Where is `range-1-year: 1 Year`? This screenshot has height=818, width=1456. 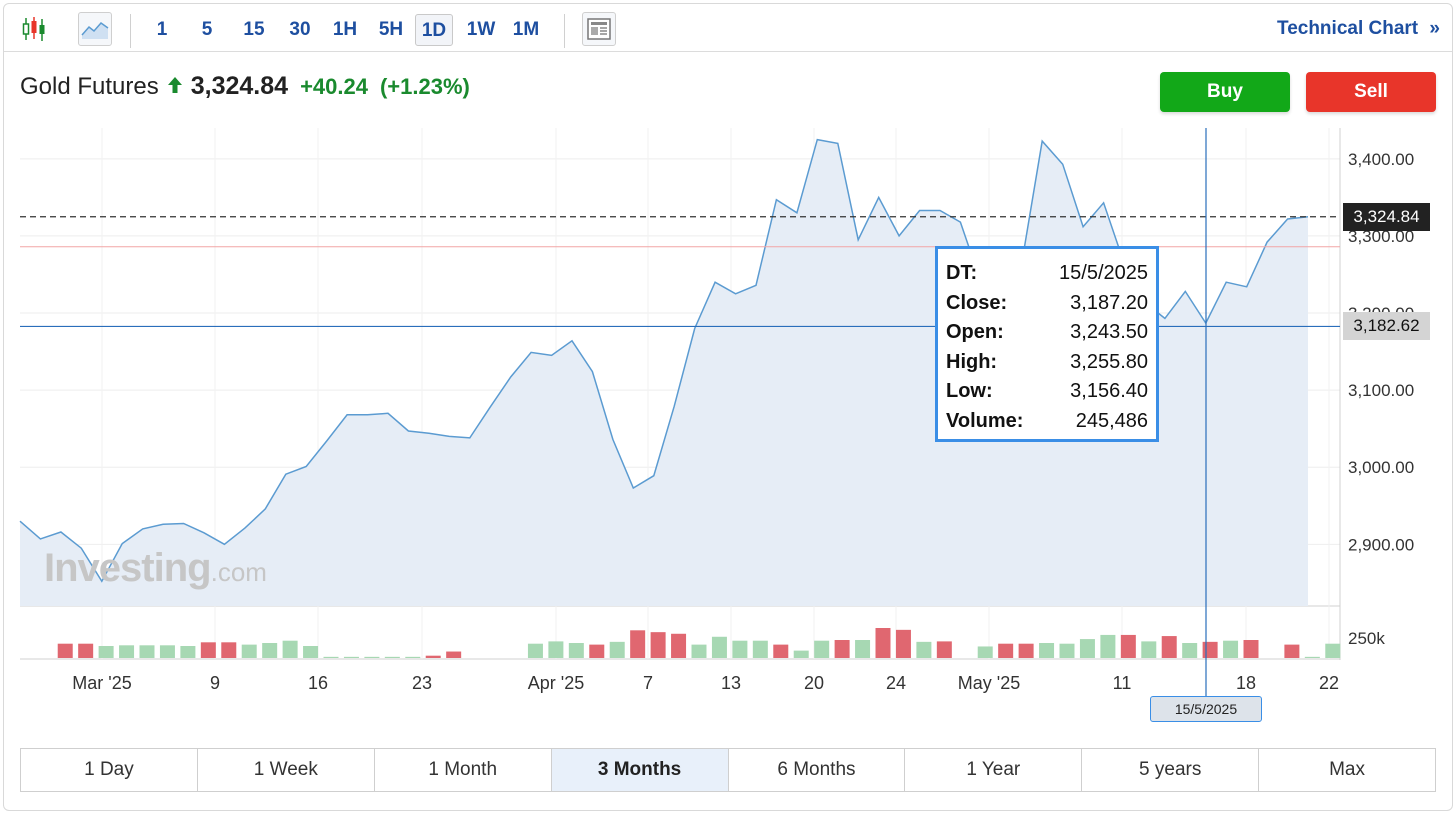
range-1-year: 1 Year is located at coordinates (994, 770).